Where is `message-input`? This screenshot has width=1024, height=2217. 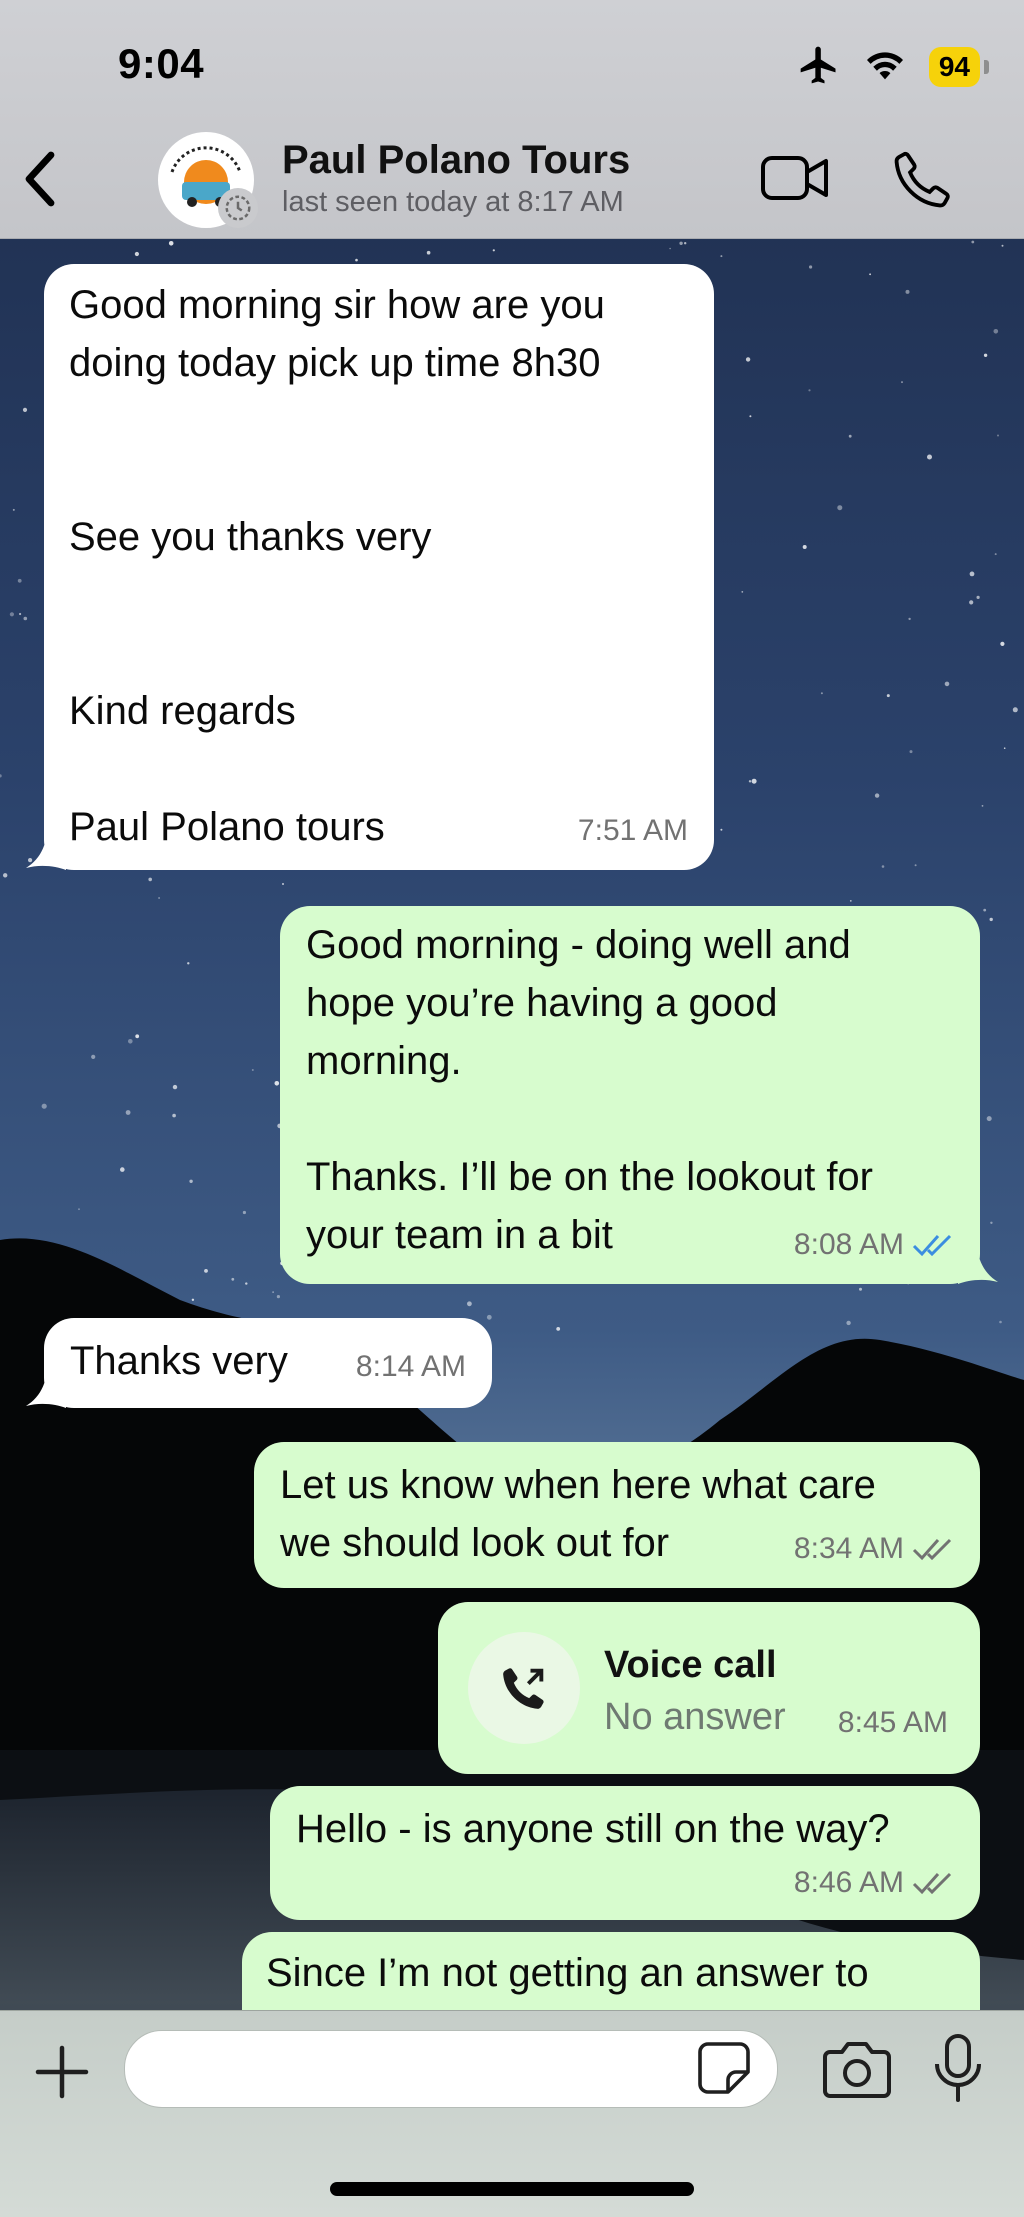 message-input is located at coordinates (431, 2070).